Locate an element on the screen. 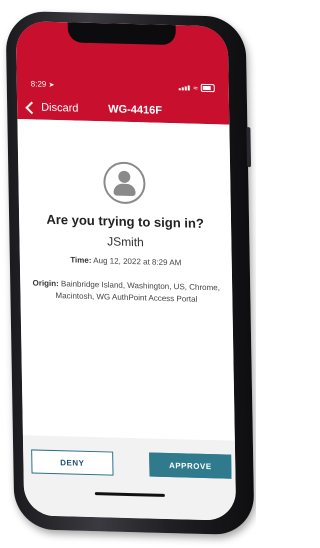  user-circle-icon is located at coordinates (124, 183).